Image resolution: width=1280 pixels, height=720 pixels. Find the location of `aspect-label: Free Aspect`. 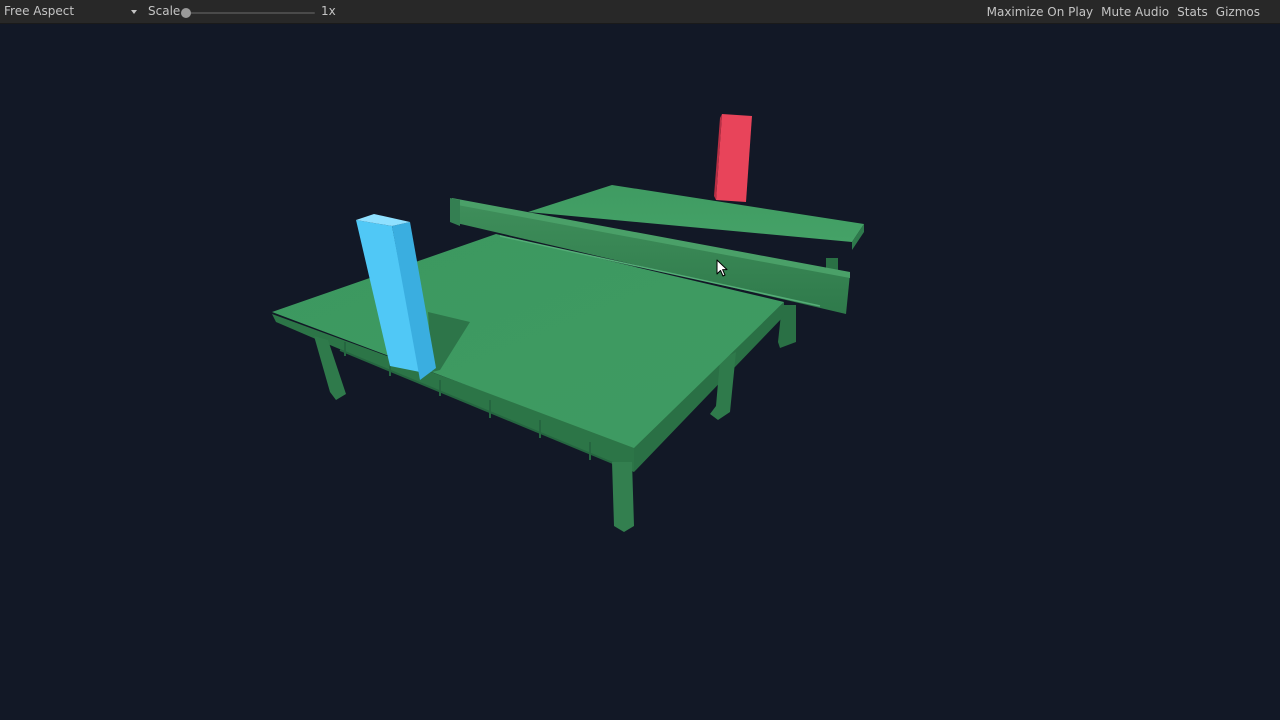

aspect-label: Free Aspect is located at coordinates (39, 11).